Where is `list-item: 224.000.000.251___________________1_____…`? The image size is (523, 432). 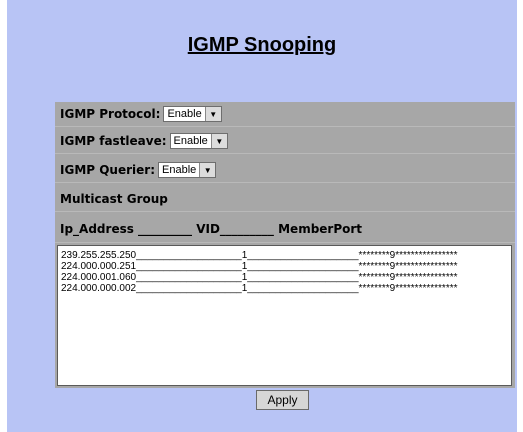
list-item: 224.000.000.251___________________1_____… is located at coordinates (284, 266).